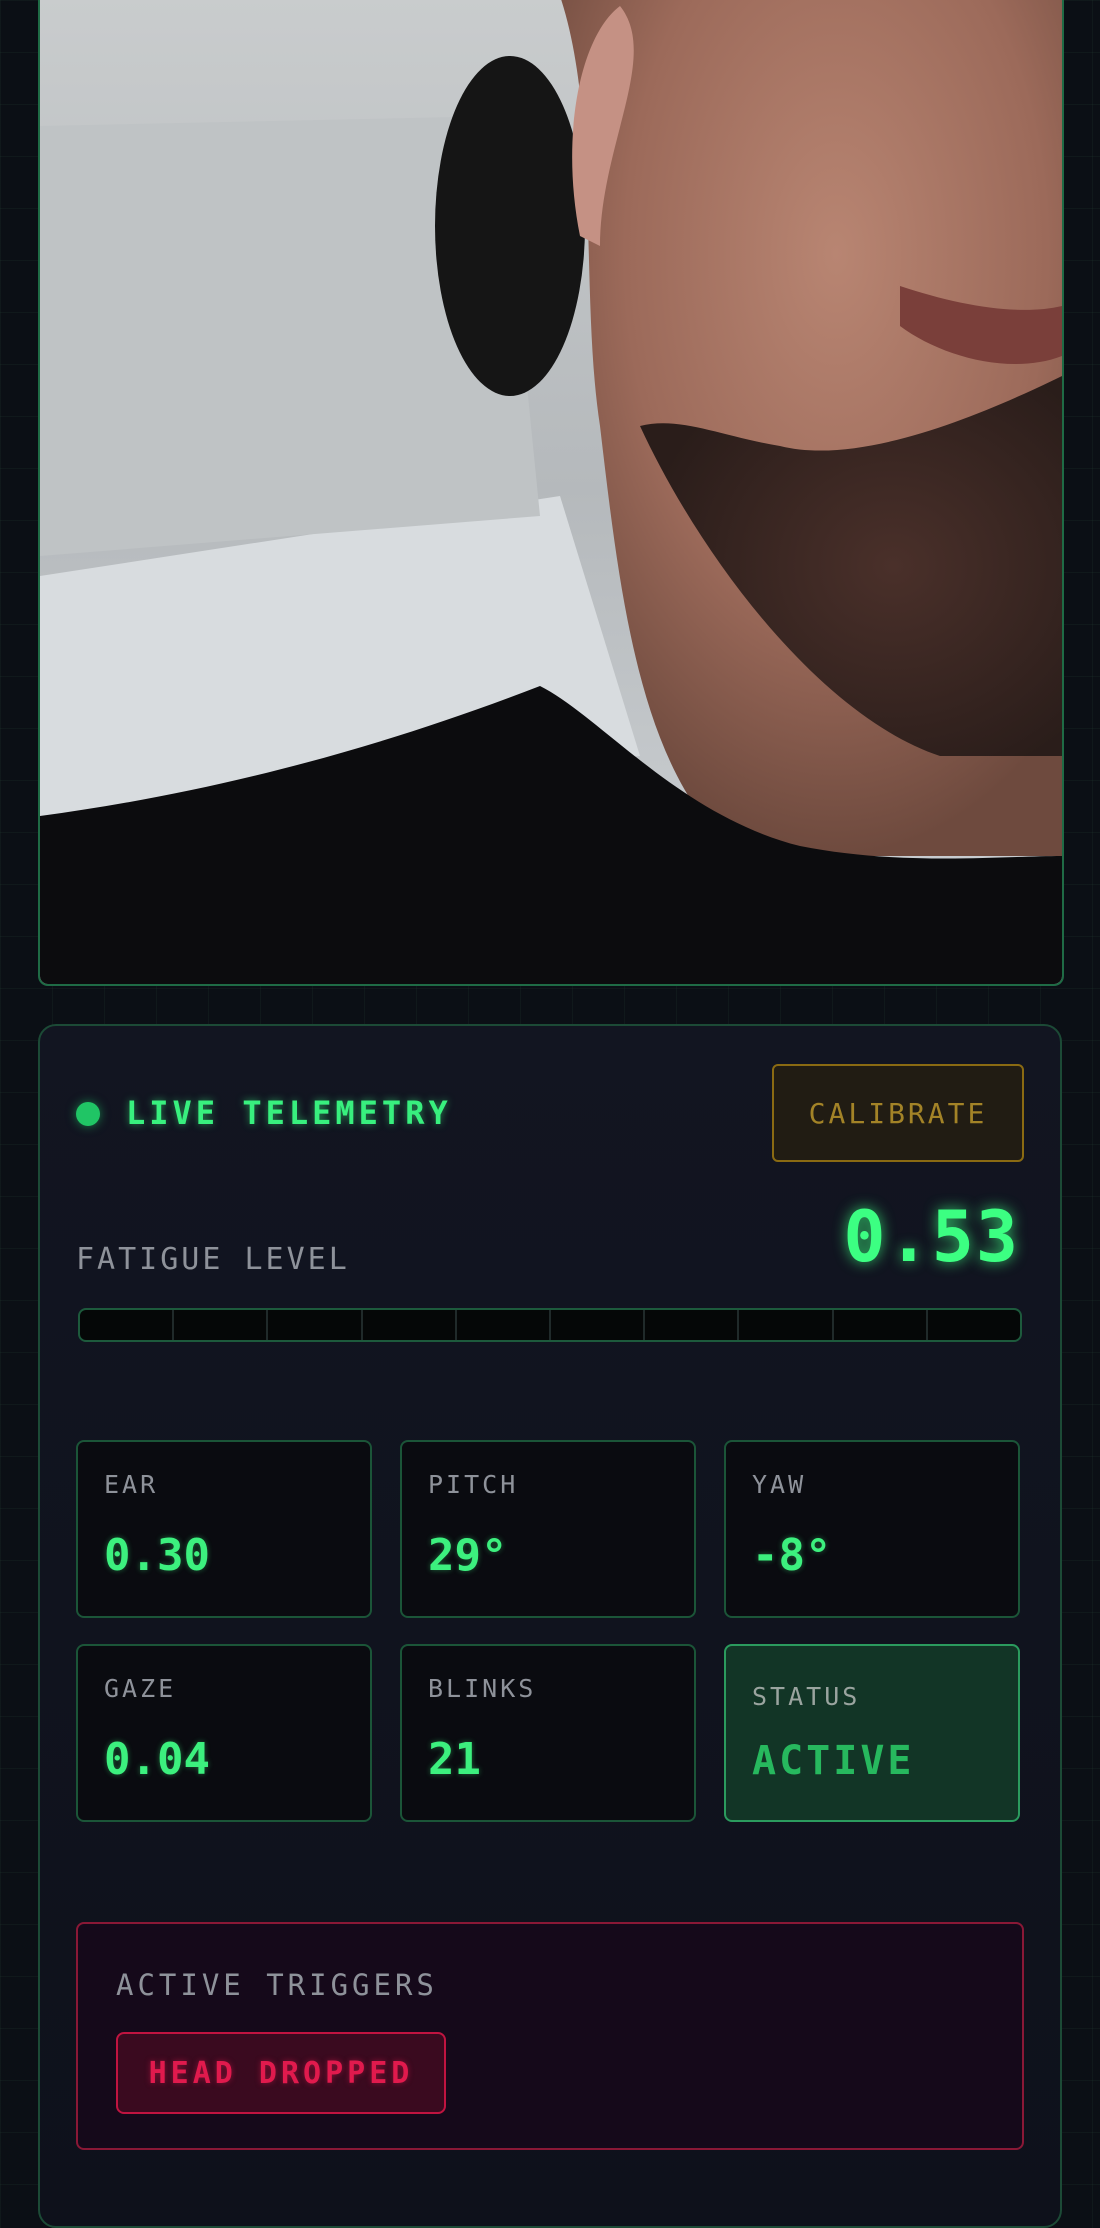  What do you see at coordinates (898, 1113) in the screenshot?
I see `calibrate-button: CALIBRATE` at bounding box center [898, 1113].